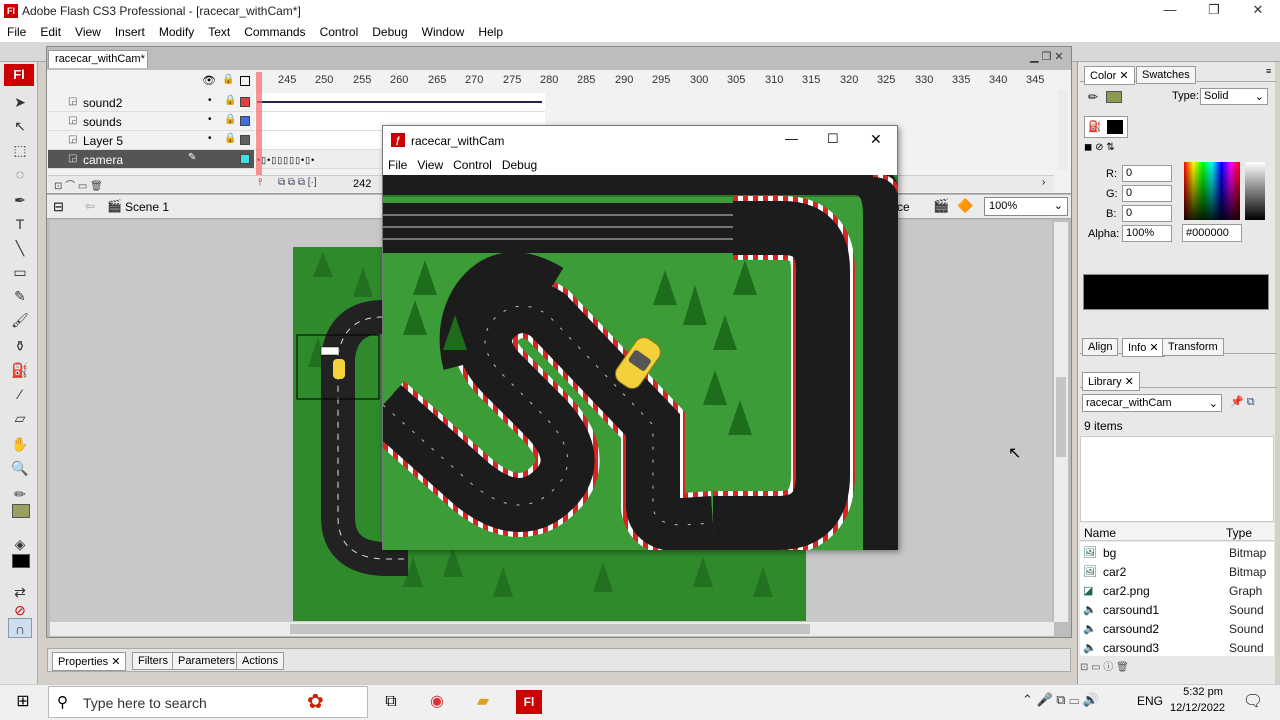 The height and width of the screenshot is (720, 1280). Describe the element at coordinates (1197, 708) in the screenshot. I see `clock-date: 12/12/2022` at that location.